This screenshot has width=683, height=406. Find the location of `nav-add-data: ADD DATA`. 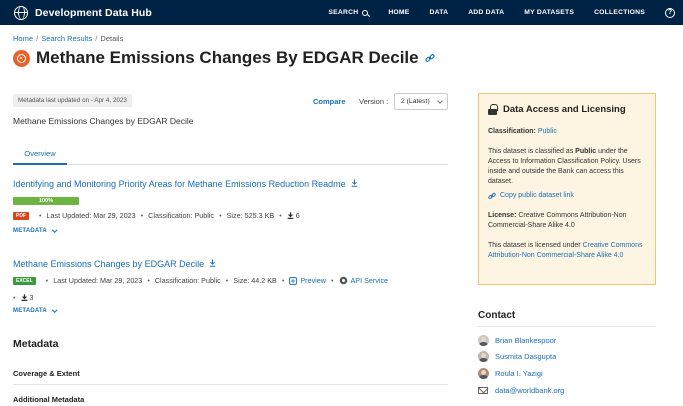

nav-add-data: ADD DATA is located at coordinates (486, 12).